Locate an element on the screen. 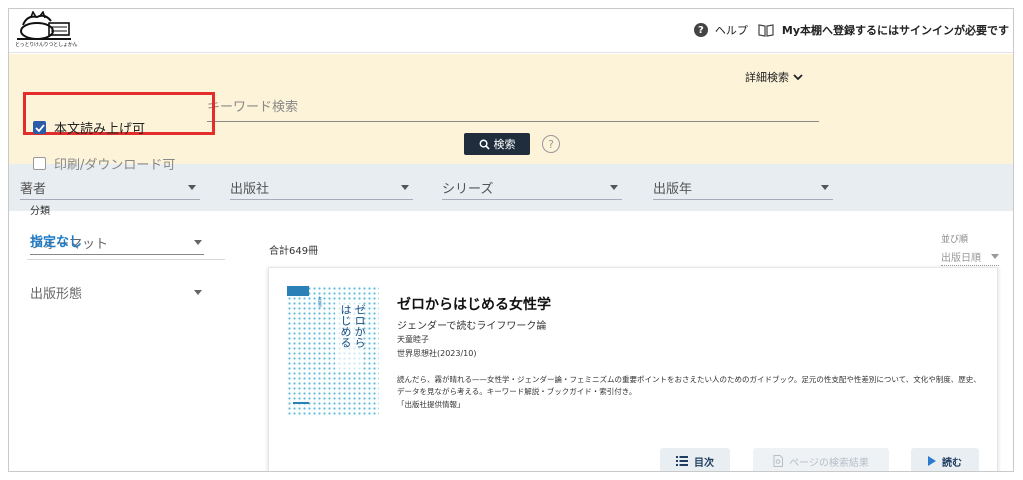  toc-button: 目次 is located at coordinates (695, 459).